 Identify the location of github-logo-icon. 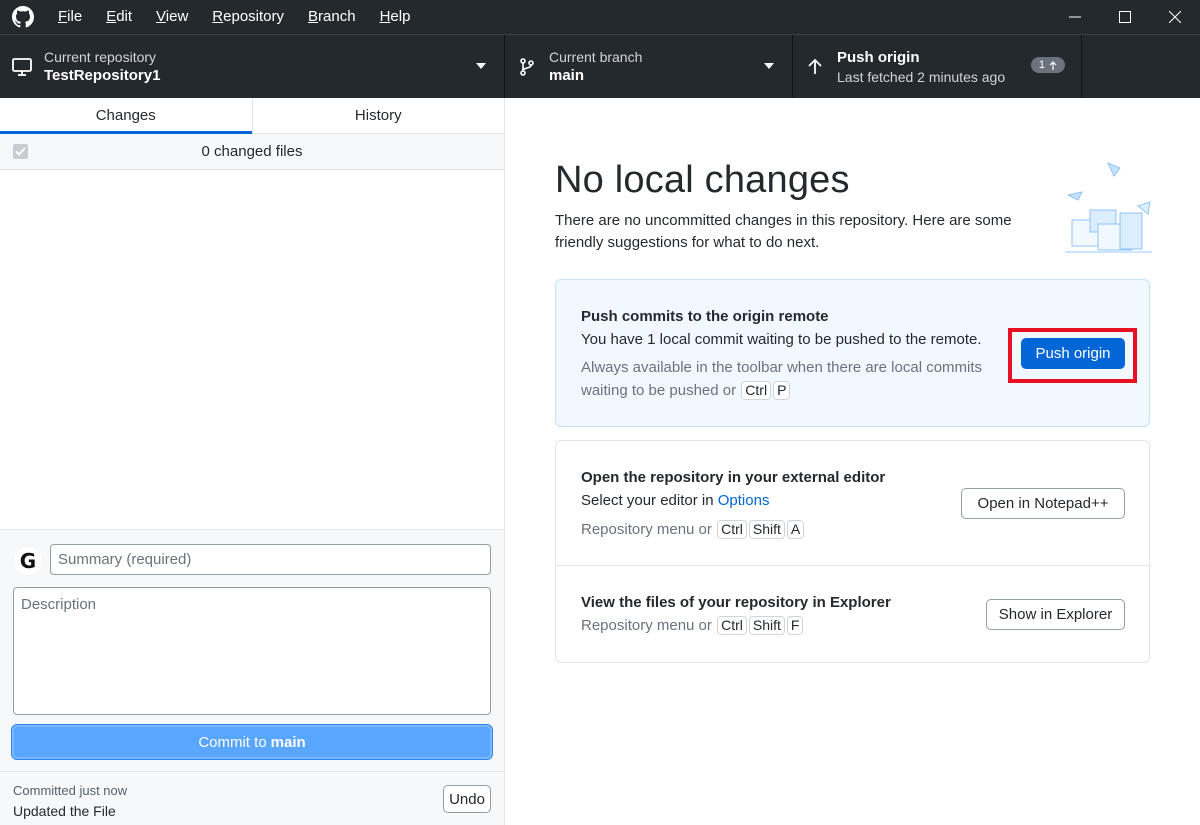
(23, 17).